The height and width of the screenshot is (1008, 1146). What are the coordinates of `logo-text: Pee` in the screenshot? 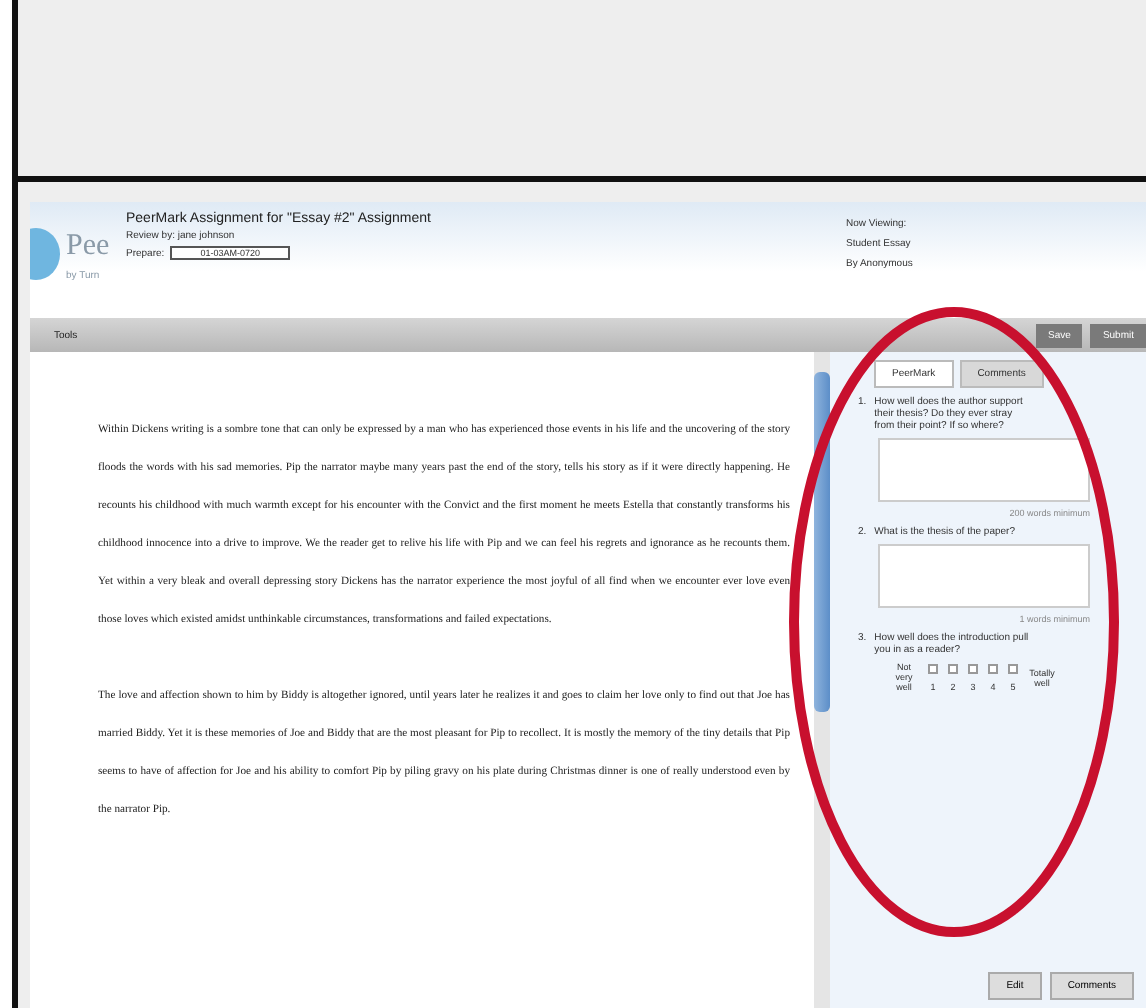 It's located at (88, 247).